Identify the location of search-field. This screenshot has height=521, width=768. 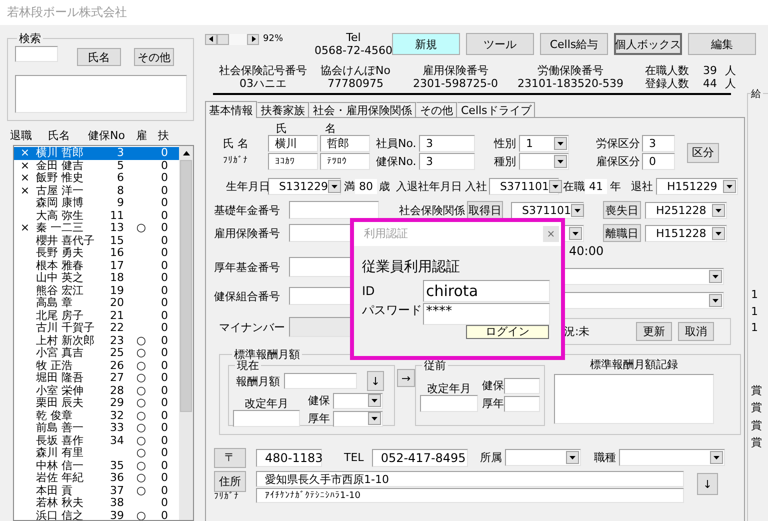
(36, 54).